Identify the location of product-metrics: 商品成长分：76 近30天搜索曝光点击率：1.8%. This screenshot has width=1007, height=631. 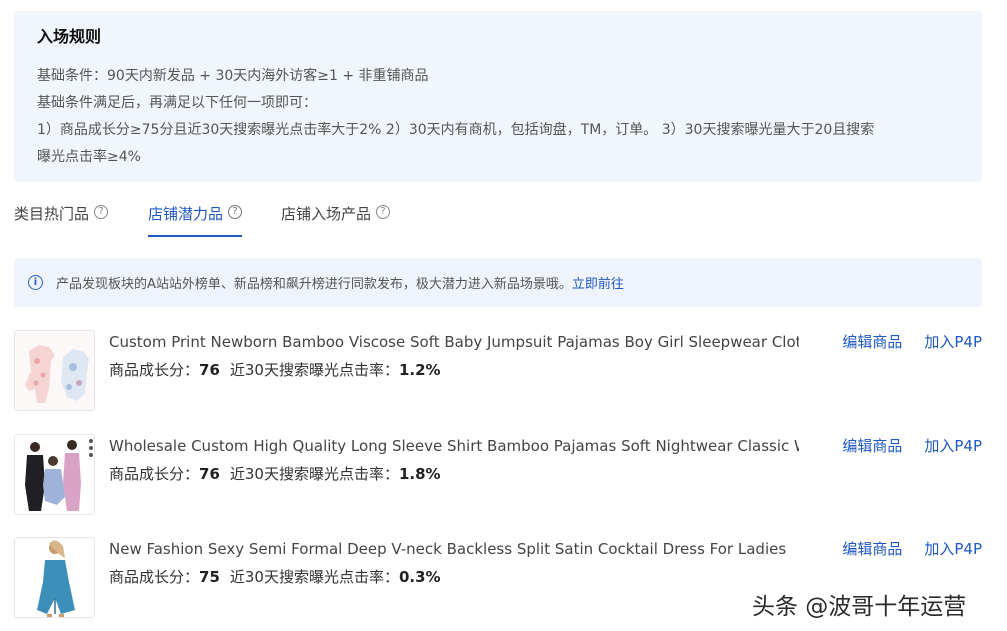
(275, 474).